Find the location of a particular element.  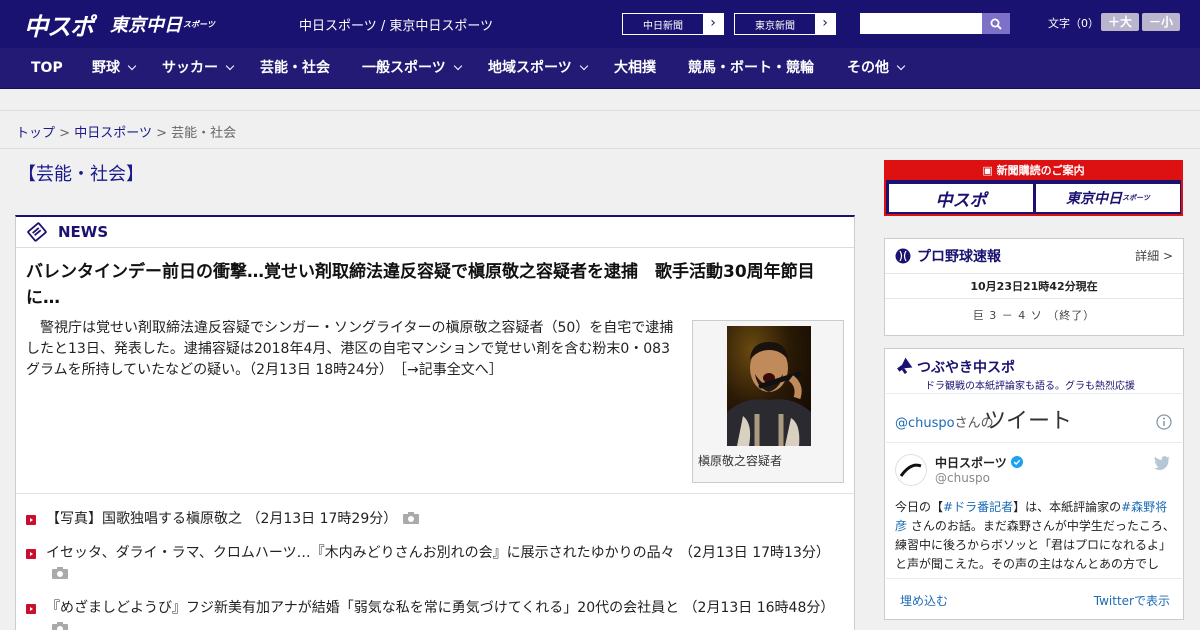

breadcrumb-bar: トップ > 中日スポーツ > 芸能・社会 is located at coordinates (600, 129).